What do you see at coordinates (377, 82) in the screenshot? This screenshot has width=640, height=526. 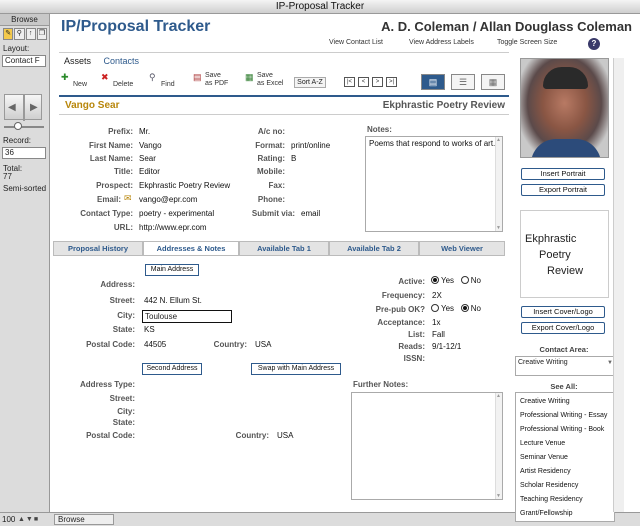 I see `next-record-button: >` at bounding box center [377, 82].